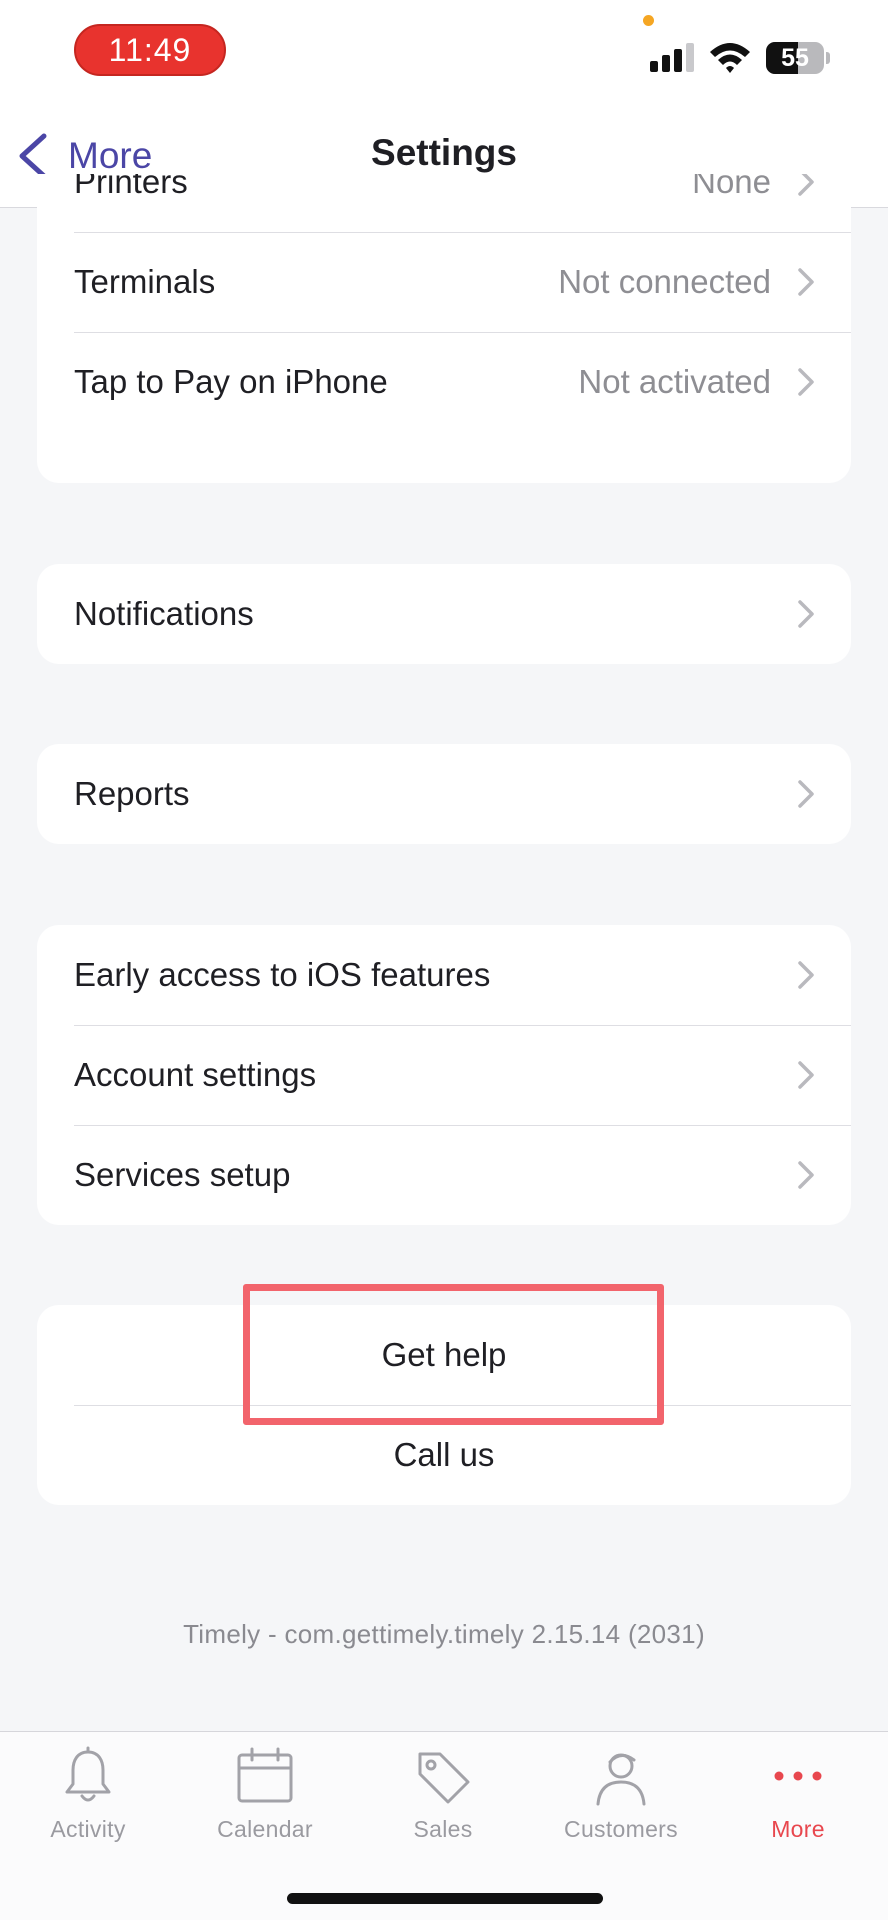 The height and width of the screenshot is (1920, 888). I want to click on row-label: Get help, so click(444, 1354).